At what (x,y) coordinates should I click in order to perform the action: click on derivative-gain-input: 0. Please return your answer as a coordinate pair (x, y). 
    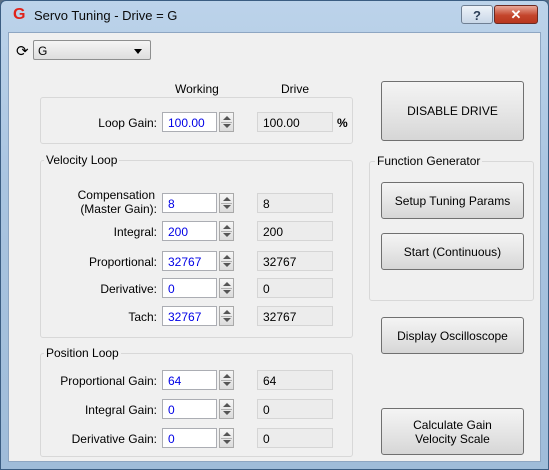
    Looking at the image, I should click on (189, 438).